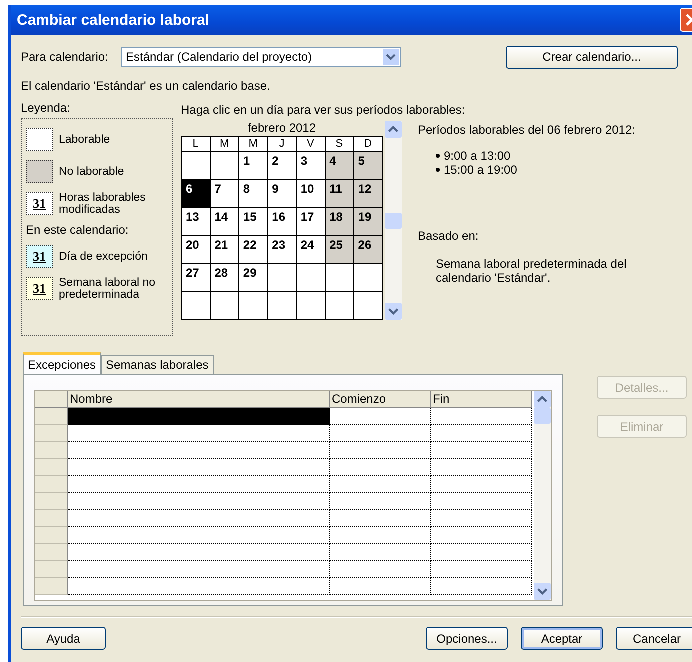 The width and height of the screenshot is (692, 662). What do you see at coordinates (311, 222) in the screenshot?
I see `day-cell: 17` at bounding box center [311, 222].